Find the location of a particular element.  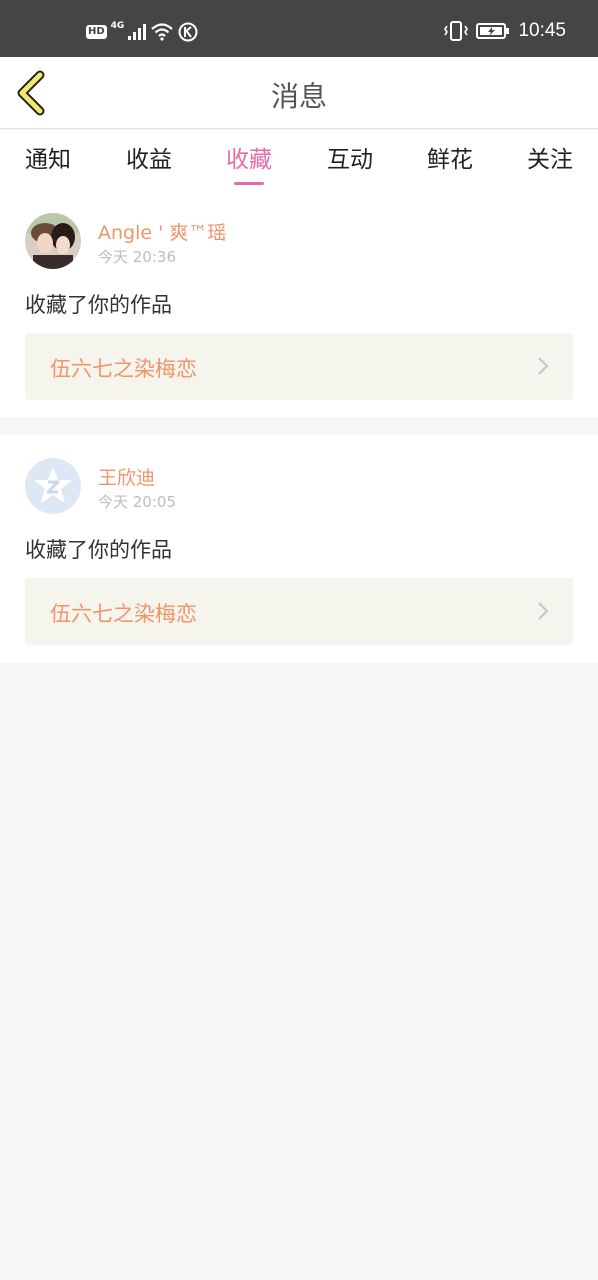

photo-avatar-icon is located at coordinates (53, 241).